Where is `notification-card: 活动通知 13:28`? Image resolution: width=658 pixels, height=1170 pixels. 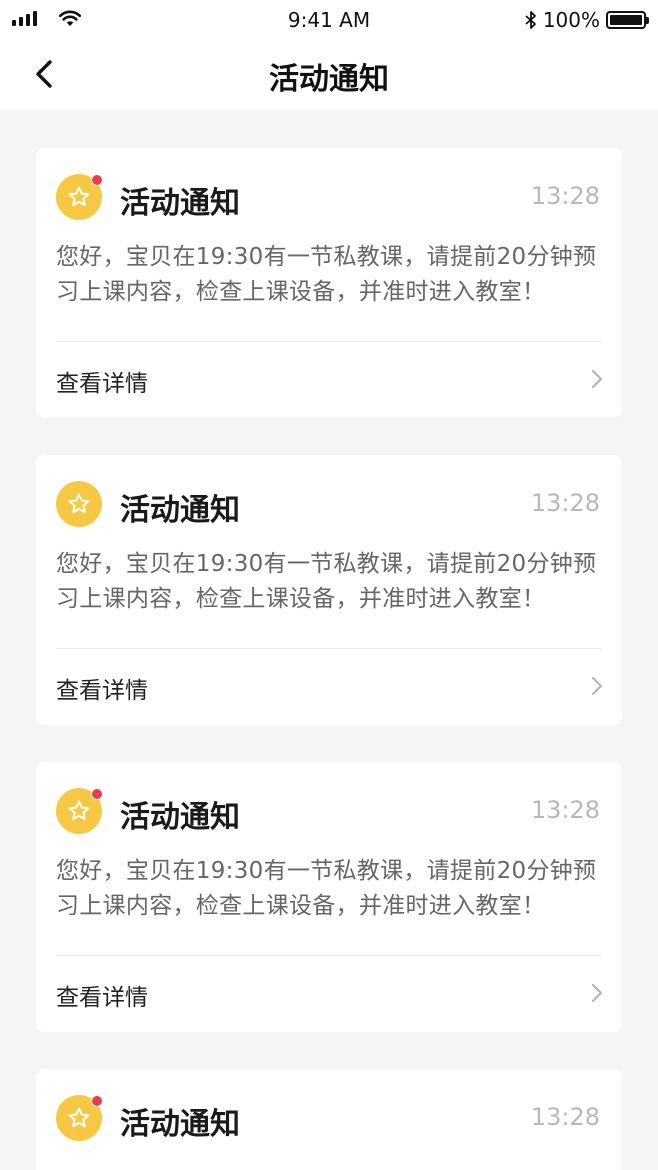 notification-card: 活动通知 13:28 is located at coordinates (329, 1119).